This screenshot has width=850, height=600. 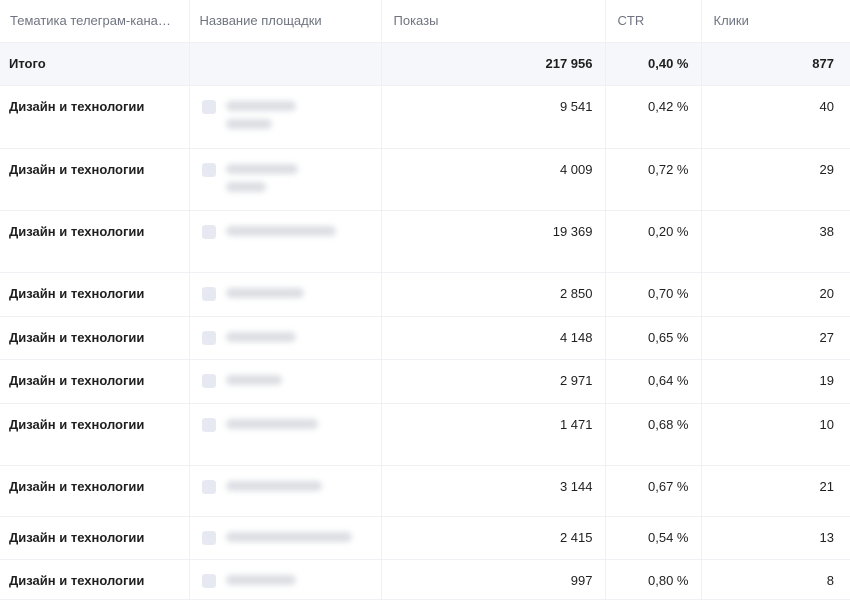 I want to click on impressions-cell: 1 471, so click(x=493, y=434).